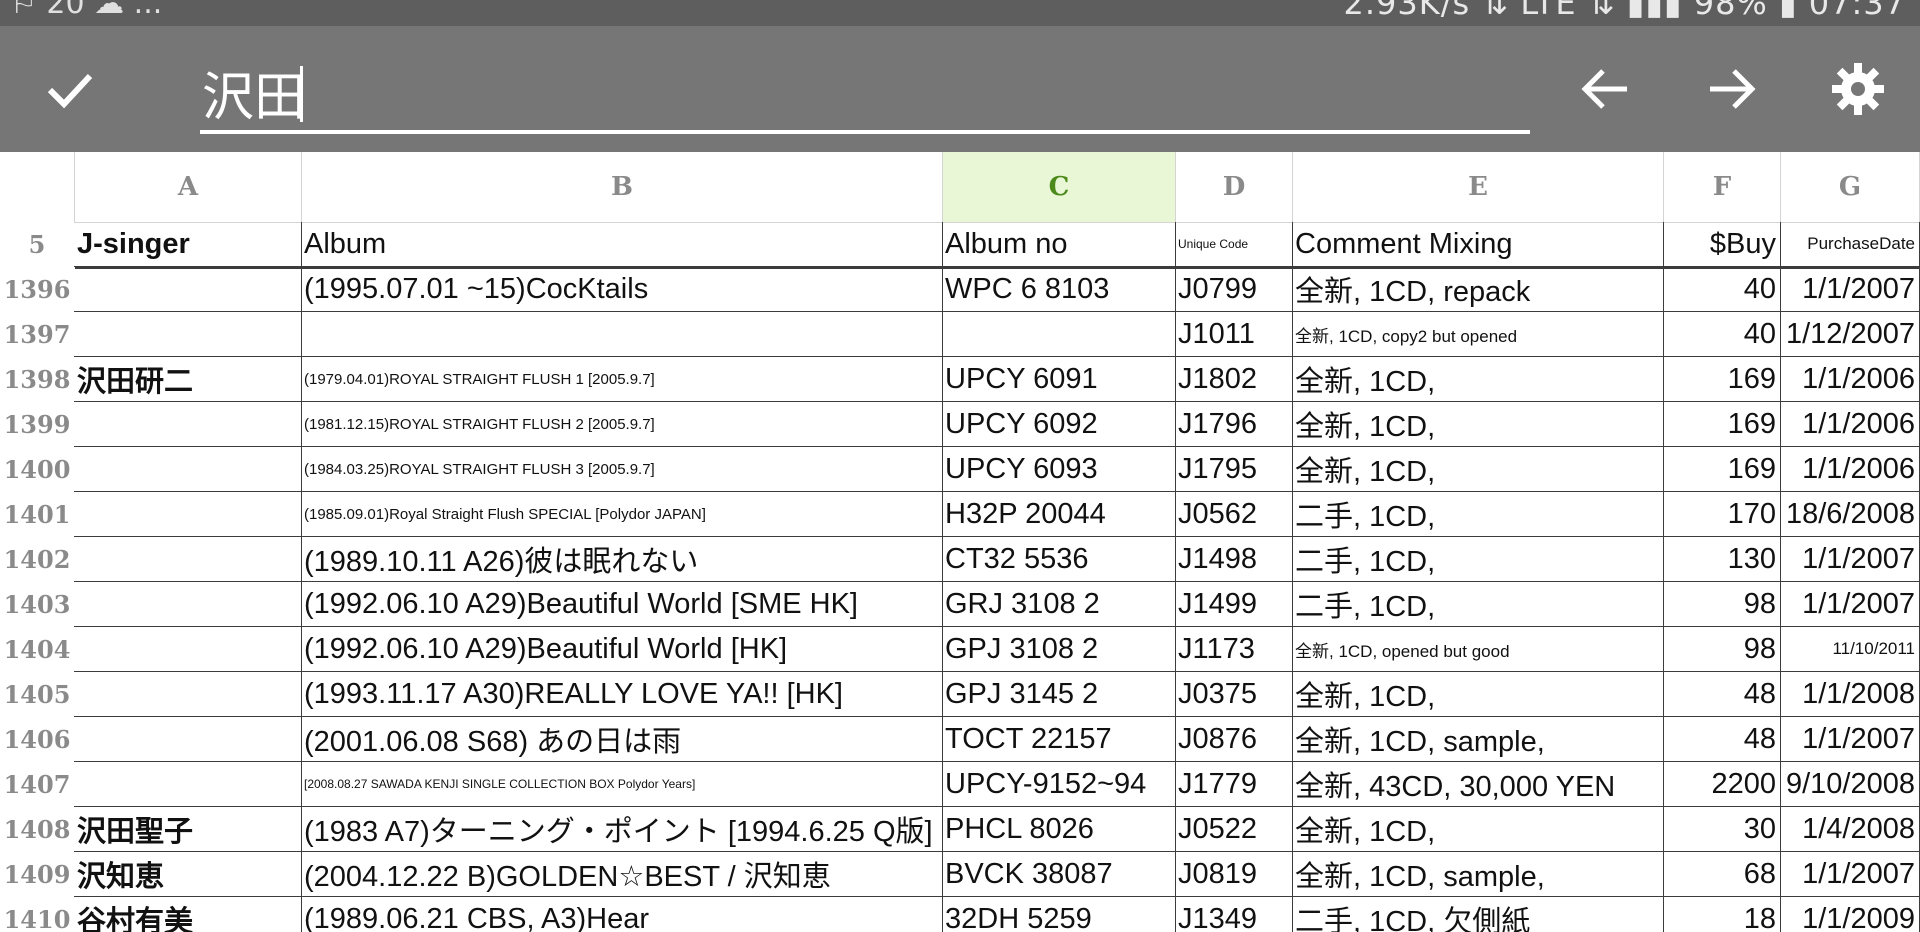 The height and width of the screenshot is (932, 1920). What do you see at coordinates (37, 244) in the screenshot?
I see `row-number: 5` at bounding box center [37, 244].